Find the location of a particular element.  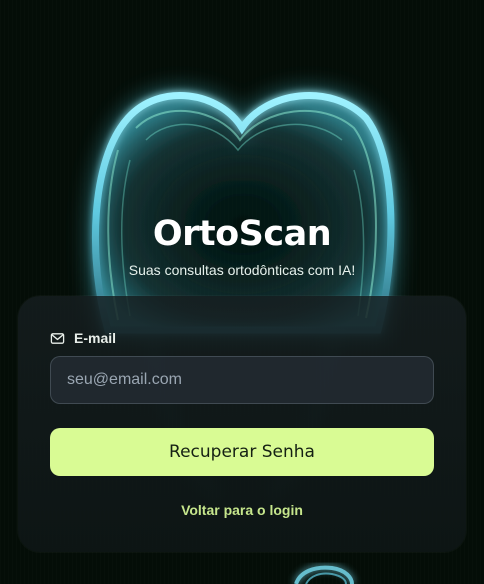

app-subtitle: Suas consultas ortodônticas com IA! is located at coordinates (242, 270).